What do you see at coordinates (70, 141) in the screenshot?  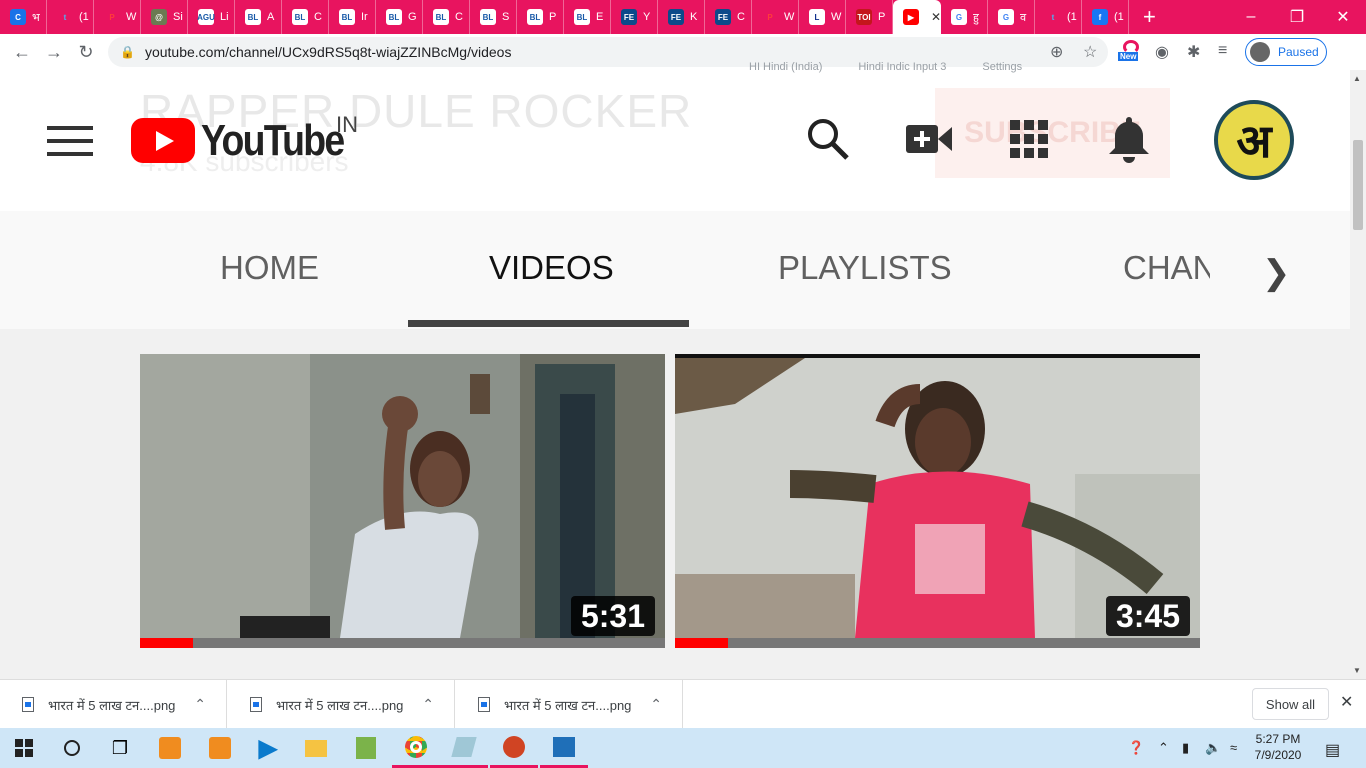 I see `hamburger-menu-icon` at bounding box center [70, 141].